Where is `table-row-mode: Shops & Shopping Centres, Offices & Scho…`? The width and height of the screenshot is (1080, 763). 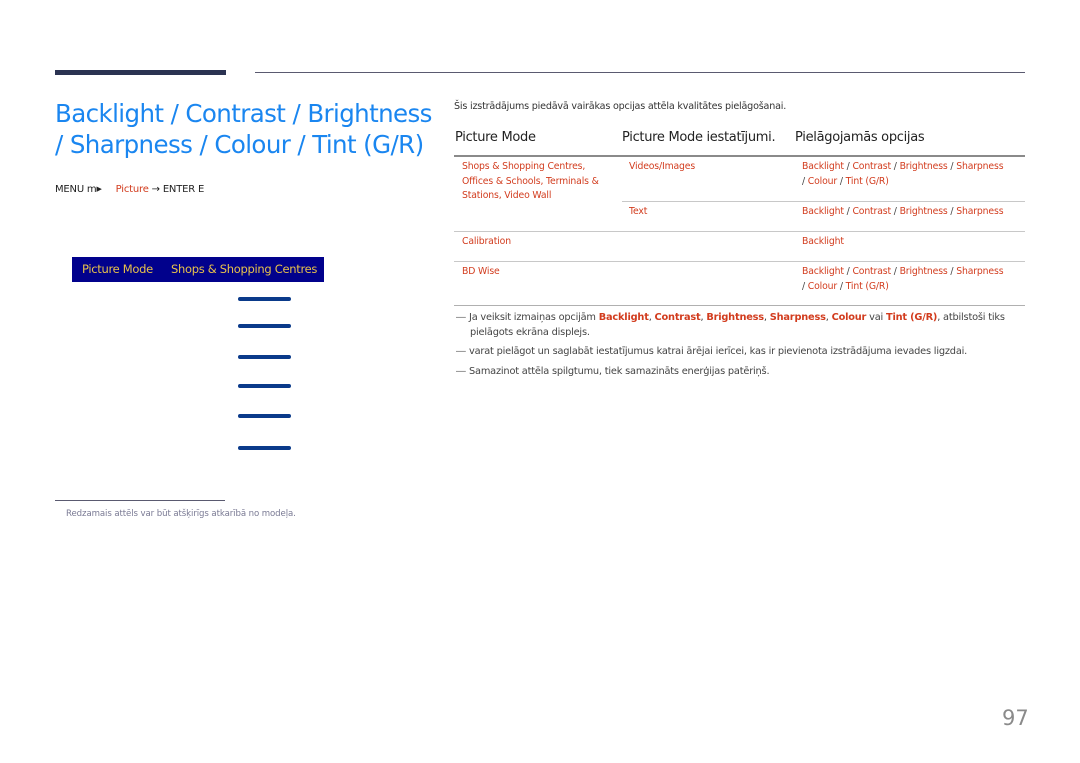 table-row-mode: Shops & Shopping Centres, Offices & Scho… is located at coordinates (530, 181).